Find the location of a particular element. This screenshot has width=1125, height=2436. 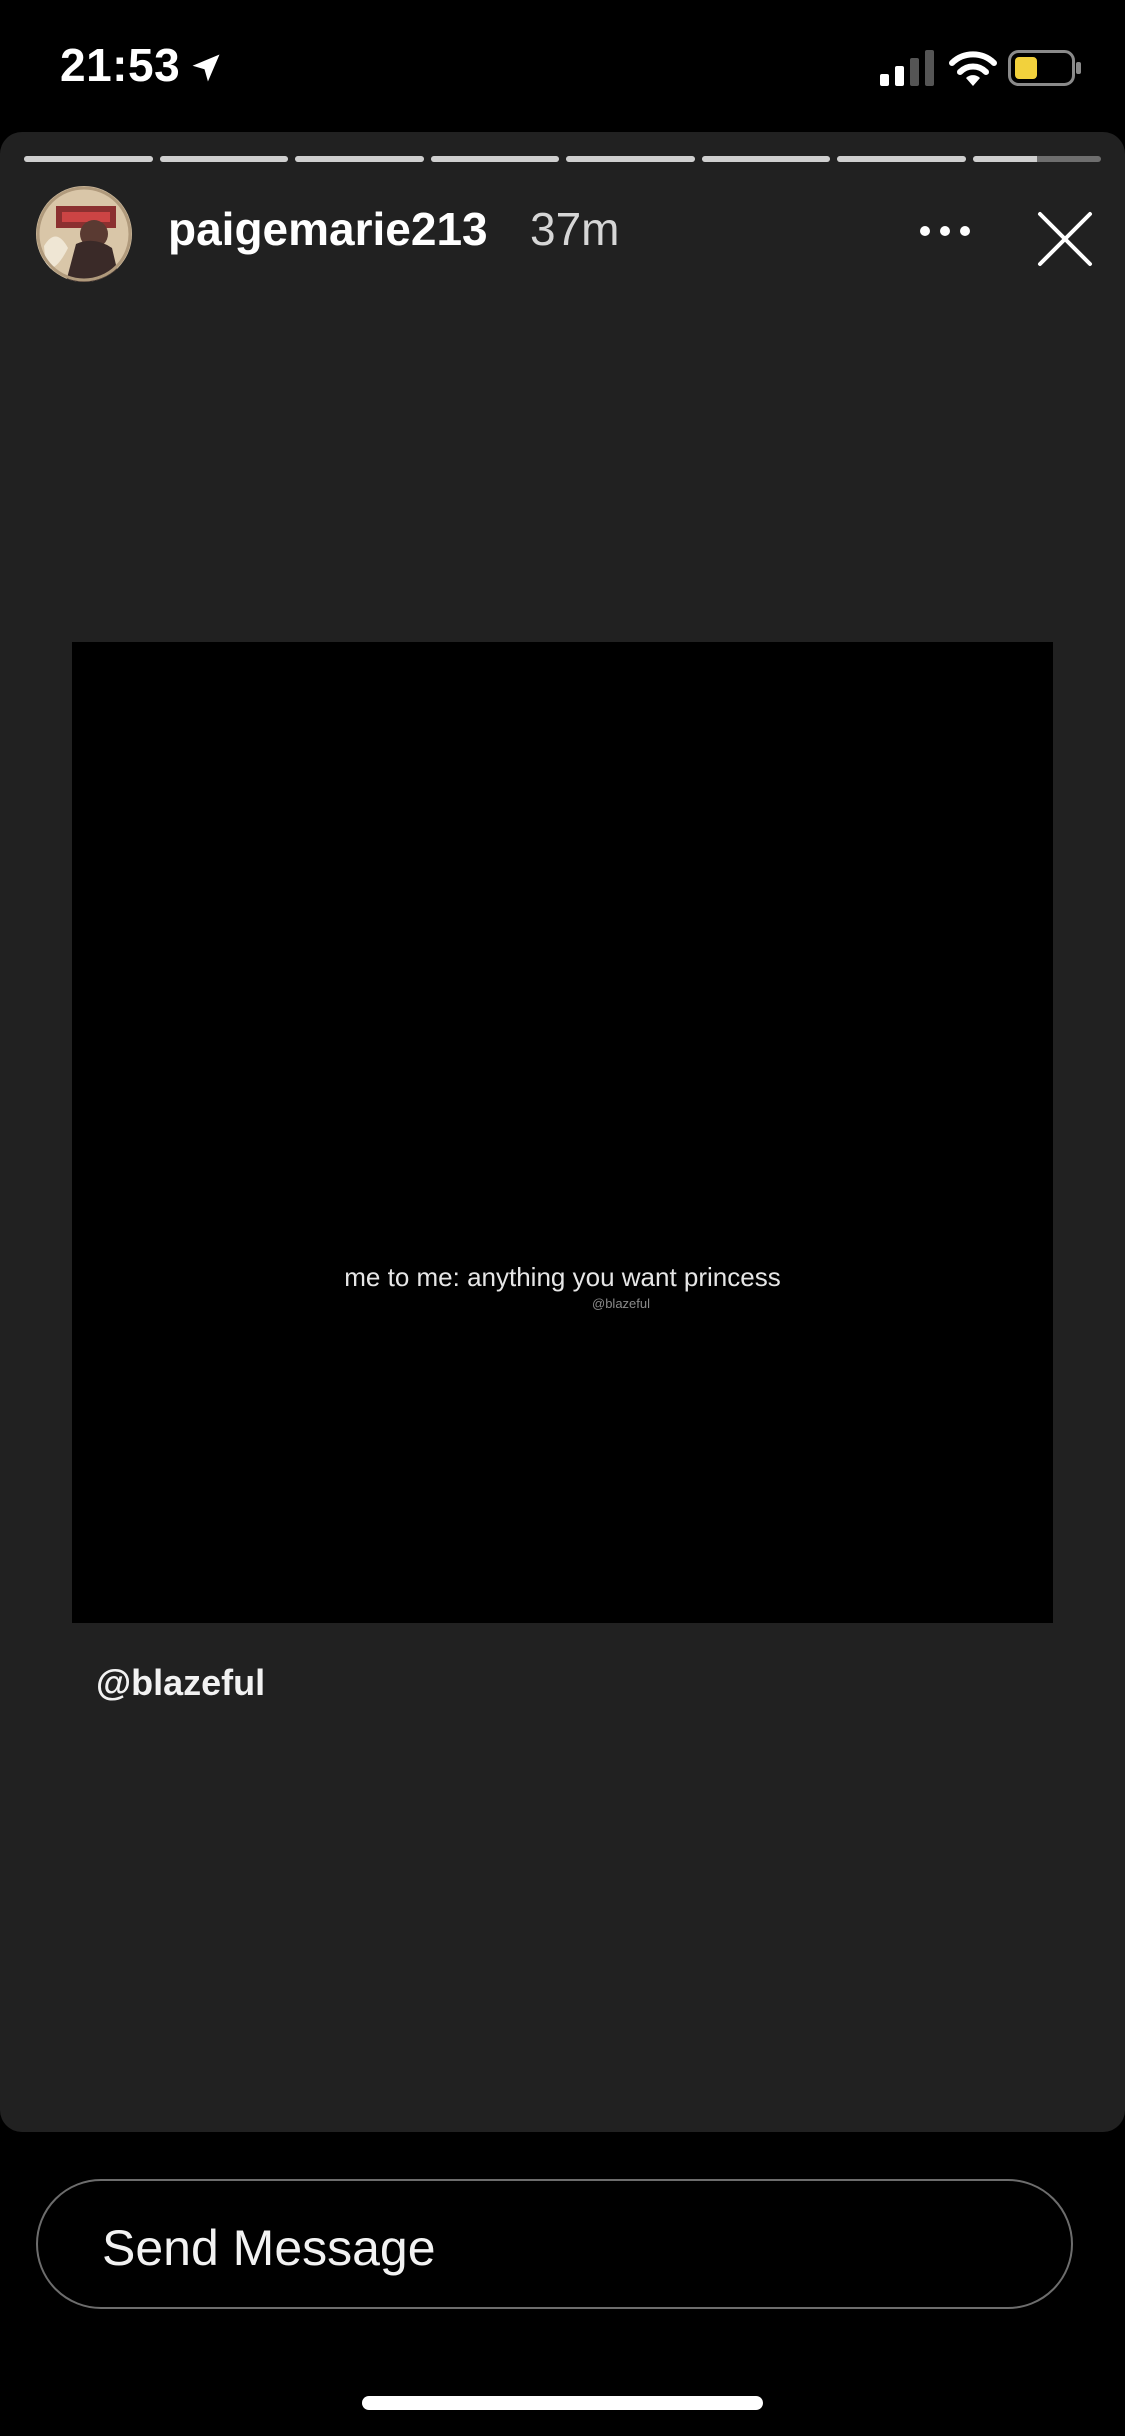

media-watermark: @blazeful is located at coordinates (621, 1303).